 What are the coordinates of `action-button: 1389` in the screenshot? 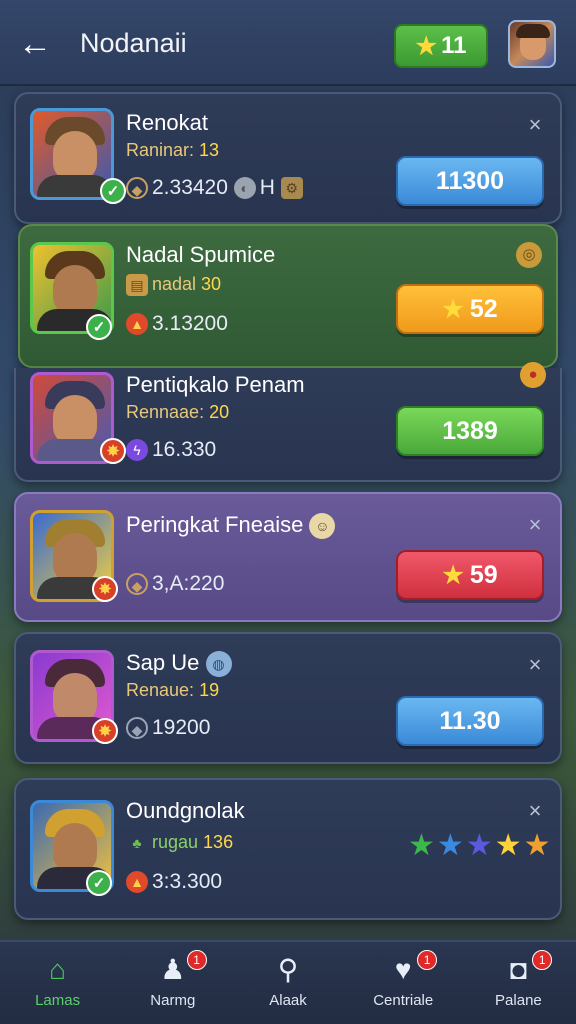 It's located at (470, 431).